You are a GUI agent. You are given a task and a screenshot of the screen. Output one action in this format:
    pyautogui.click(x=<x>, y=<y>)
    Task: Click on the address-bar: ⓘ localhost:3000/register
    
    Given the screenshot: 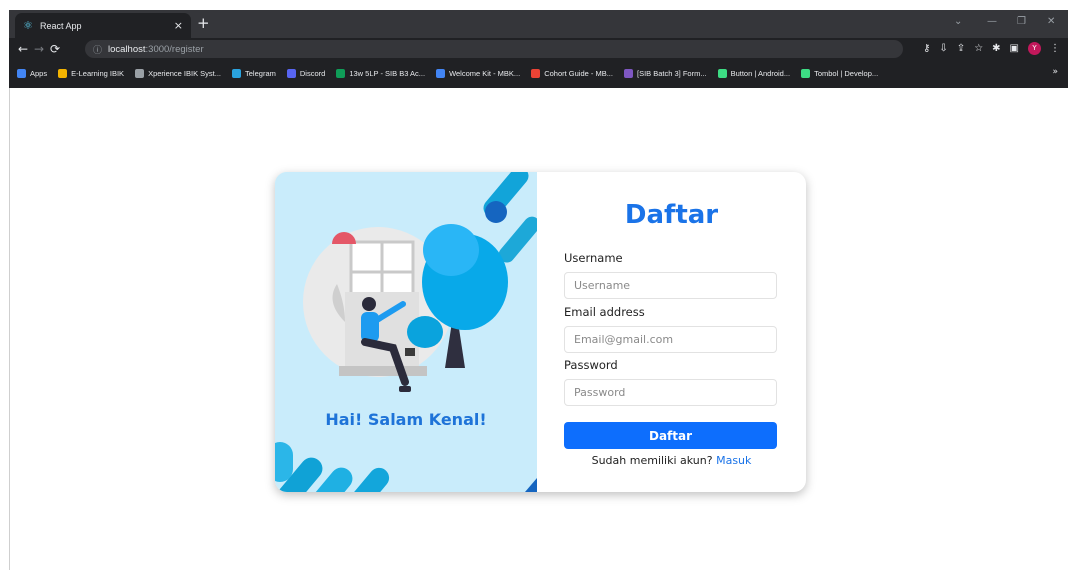 What is the action you would take?
    pyautogui.click(x=494, y=49)
    